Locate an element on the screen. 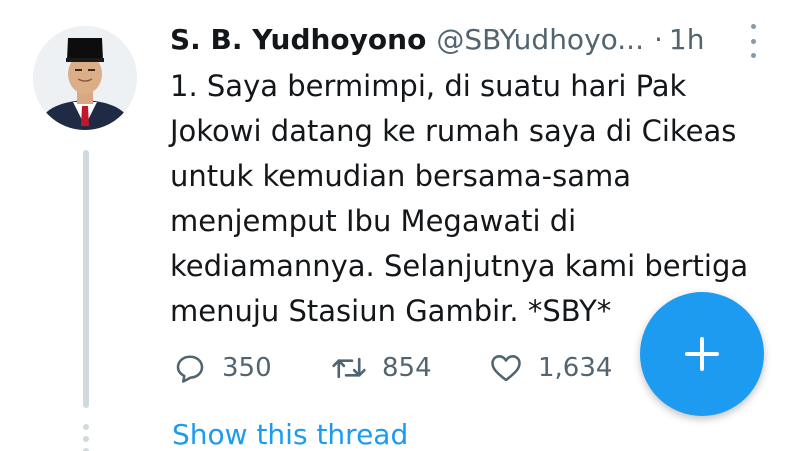 Image resolution: width=800 pixels, height=451 pixels. retweet-count: 854 is located at coordinates (407, 368).